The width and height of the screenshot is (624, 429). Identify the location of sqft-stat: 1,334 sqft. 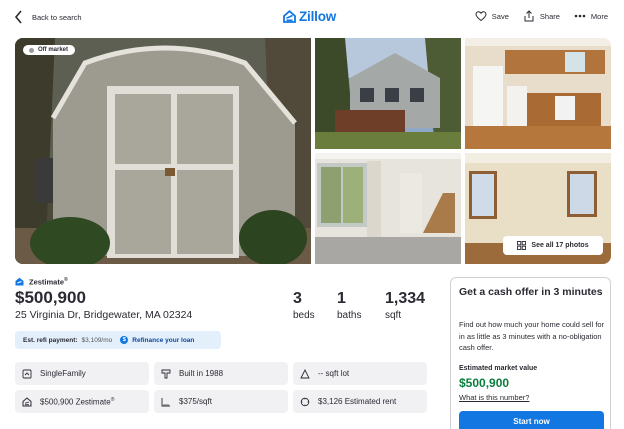
(405, 305).